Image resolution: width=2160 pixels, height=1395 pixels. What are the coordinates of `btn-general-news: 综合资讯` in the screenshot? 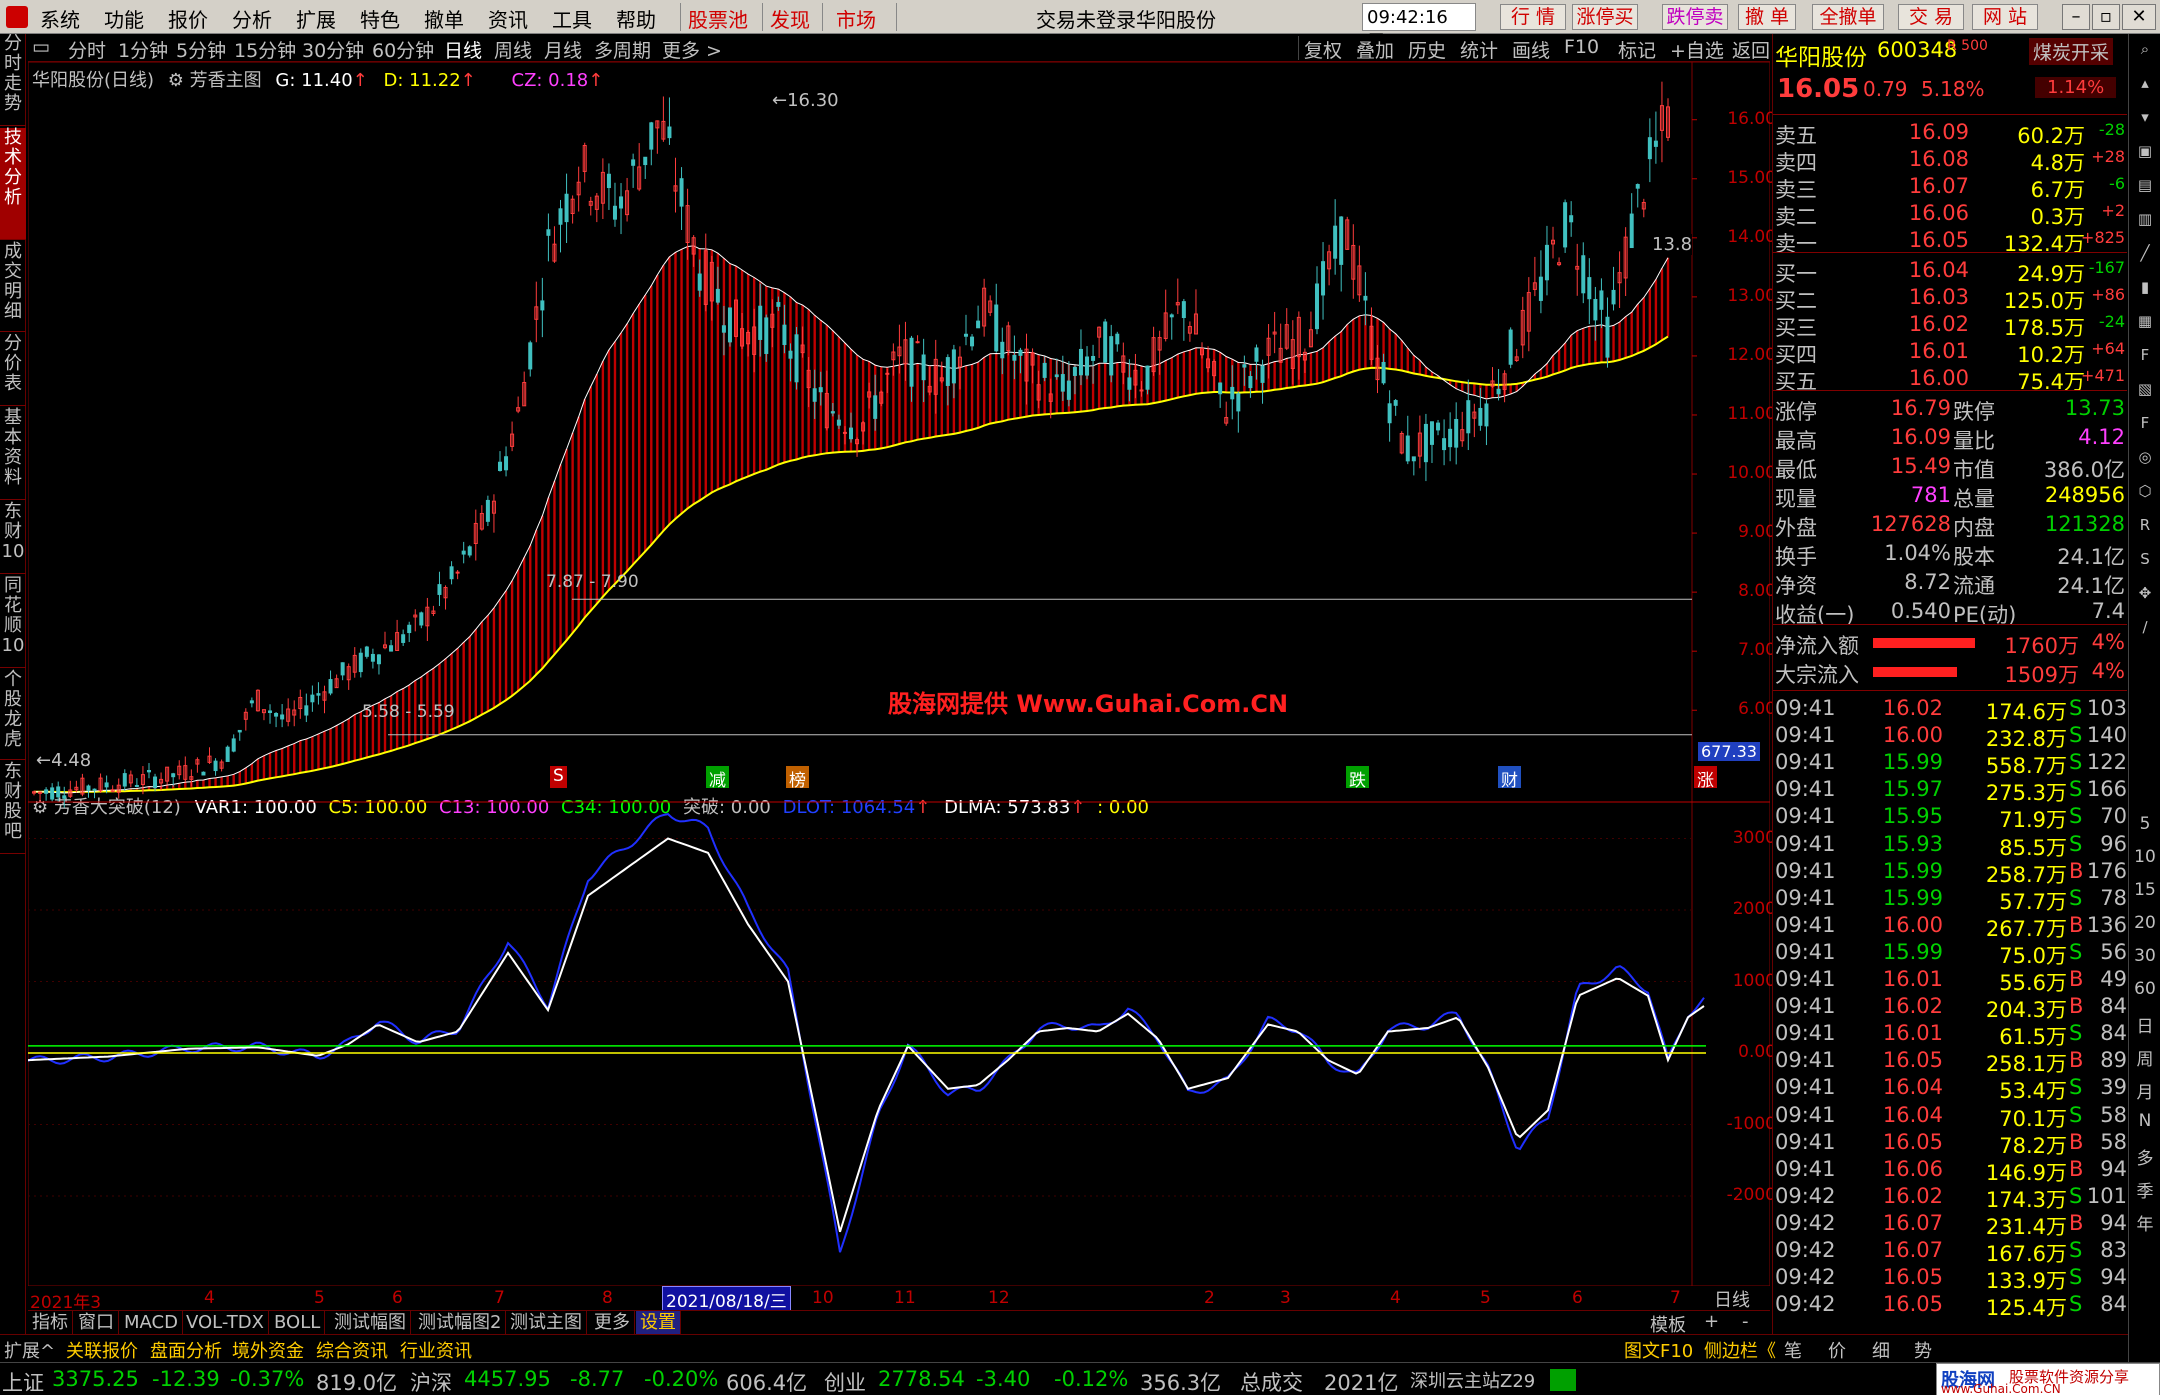 It's located at (352, 1350).